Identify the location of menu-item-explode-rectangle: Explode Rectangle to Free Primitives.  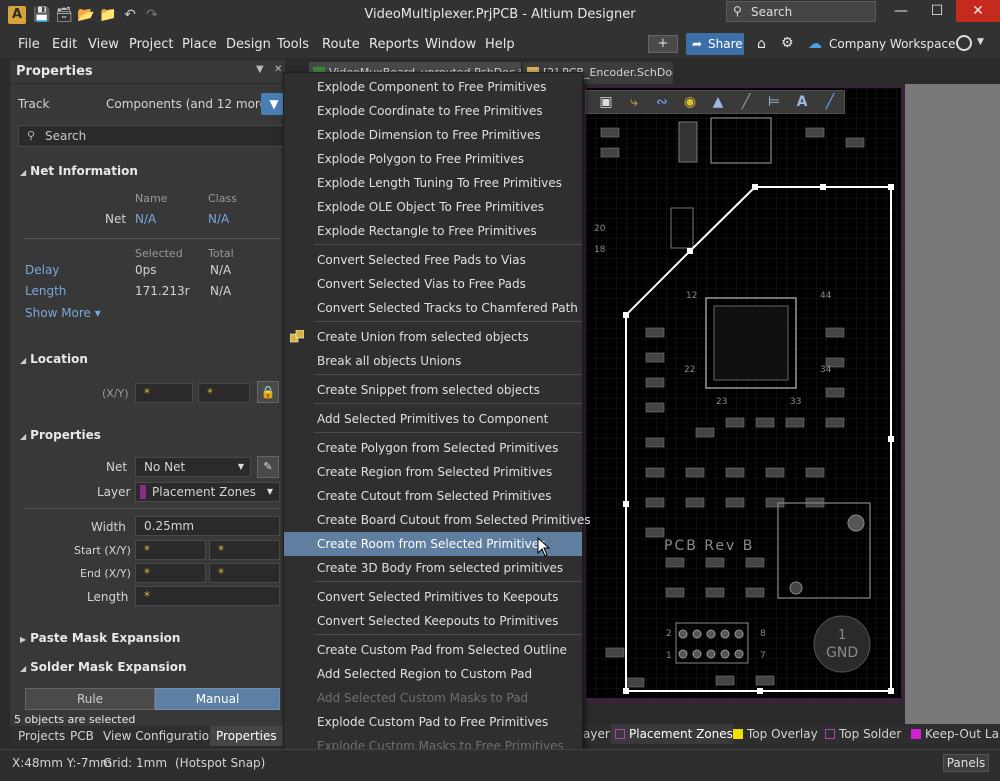
(433, 231).